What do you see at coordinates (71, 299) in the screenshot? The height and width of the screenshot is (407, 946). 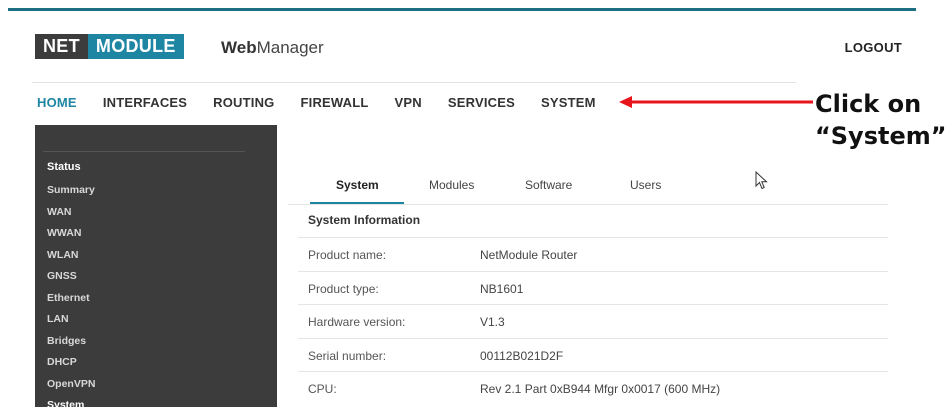 I see `sidebar-item-ethernet: Ethernet` at bounding box center [71, 299].